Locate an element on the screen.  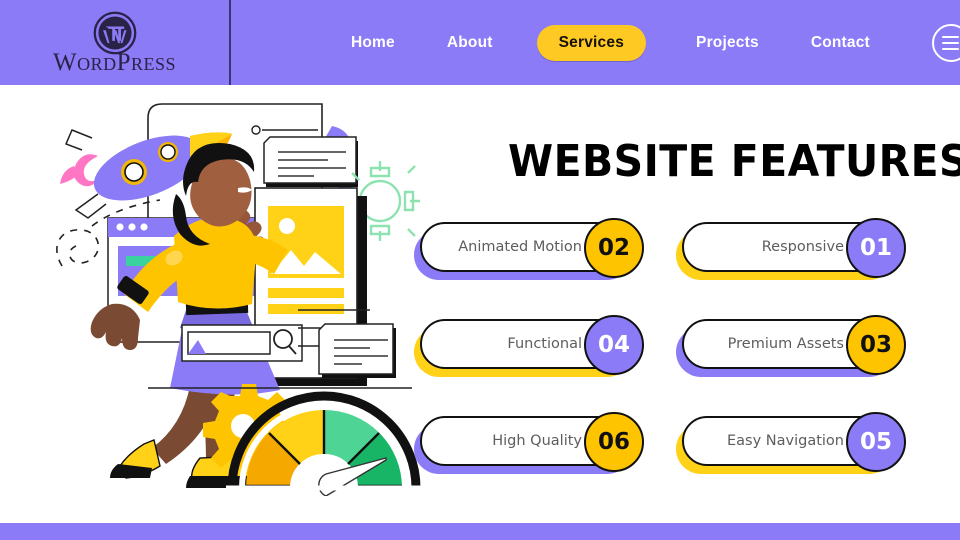
feature-label: High Quality is located at coordinates (537, 441).